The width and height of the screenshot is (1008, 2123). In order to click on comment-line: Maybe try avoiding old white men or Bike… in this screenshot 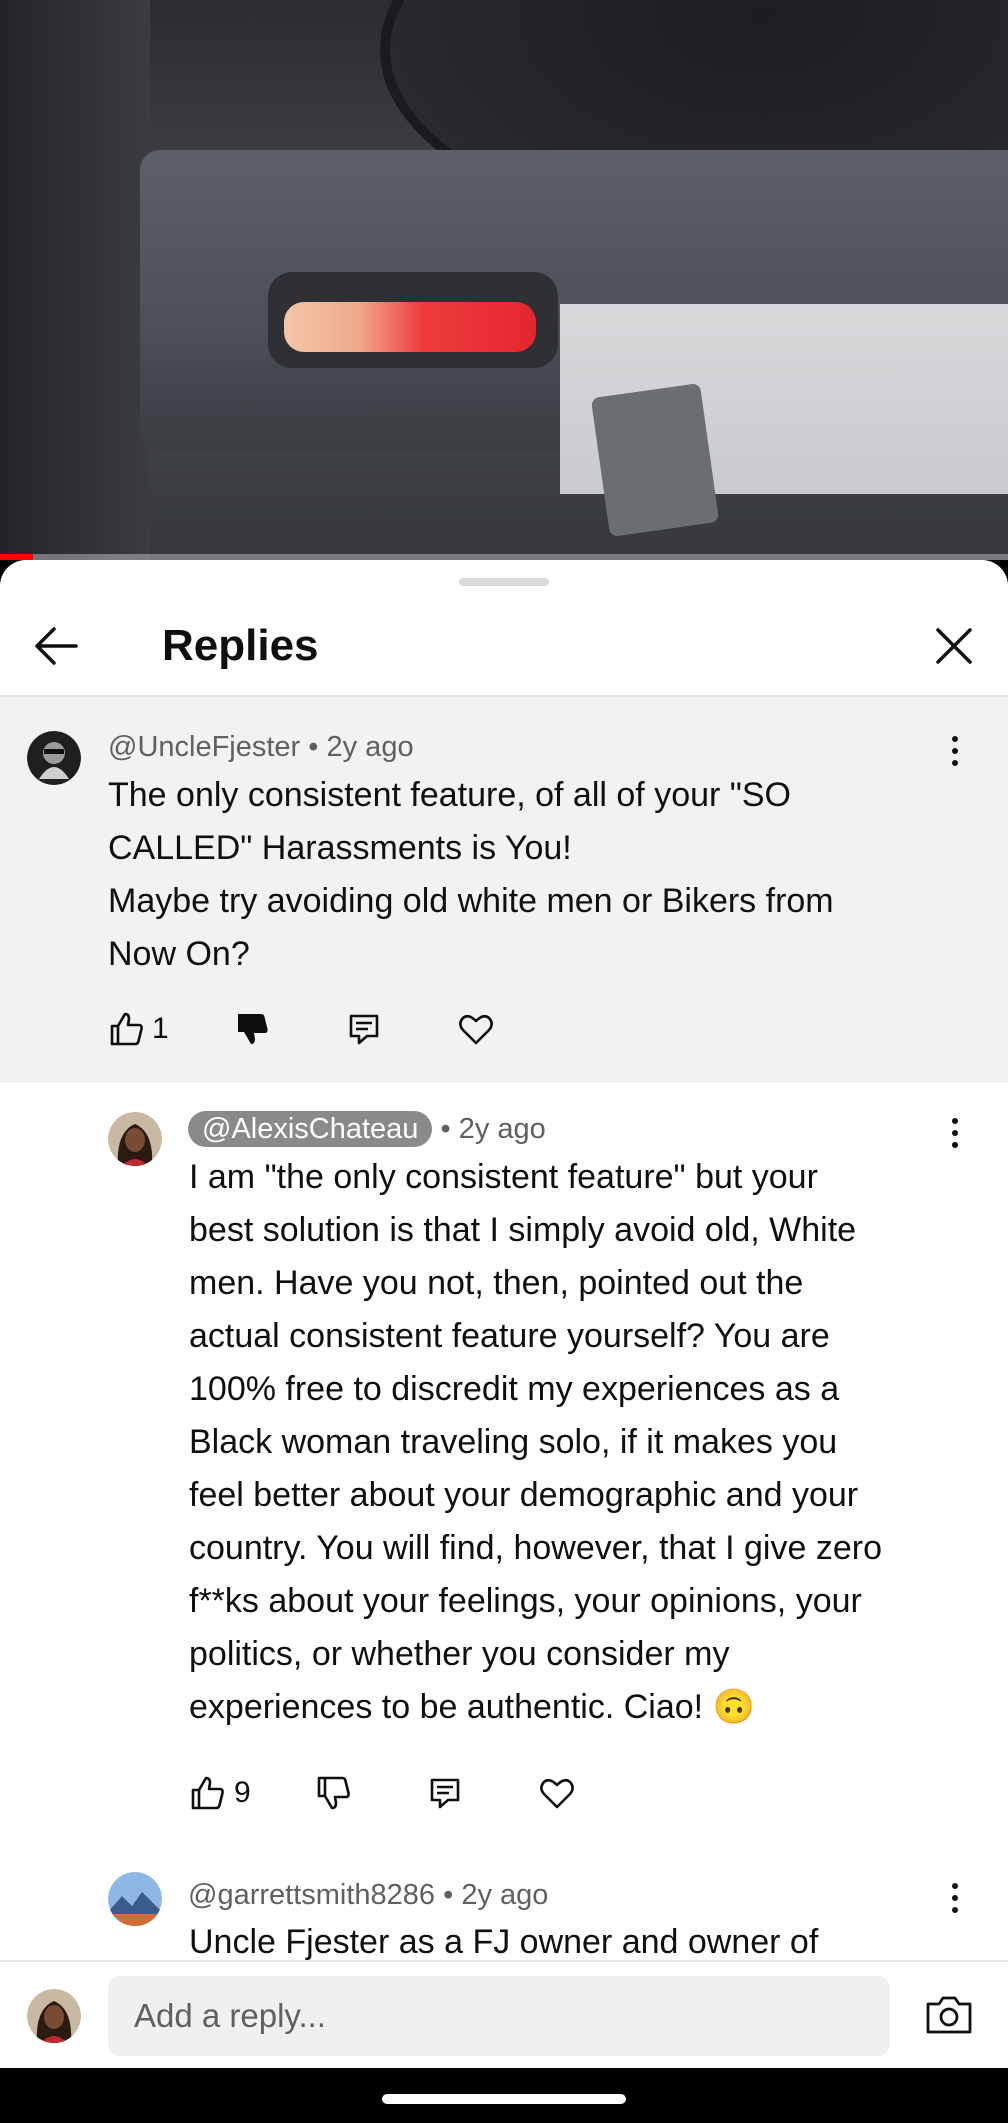, I will do `click(471, 901)`.